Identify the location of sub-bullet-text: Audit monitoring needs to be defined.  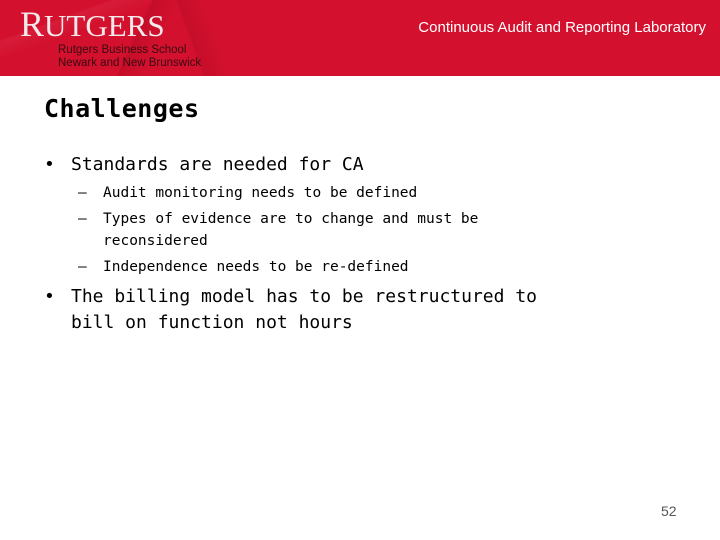
(260, 193).